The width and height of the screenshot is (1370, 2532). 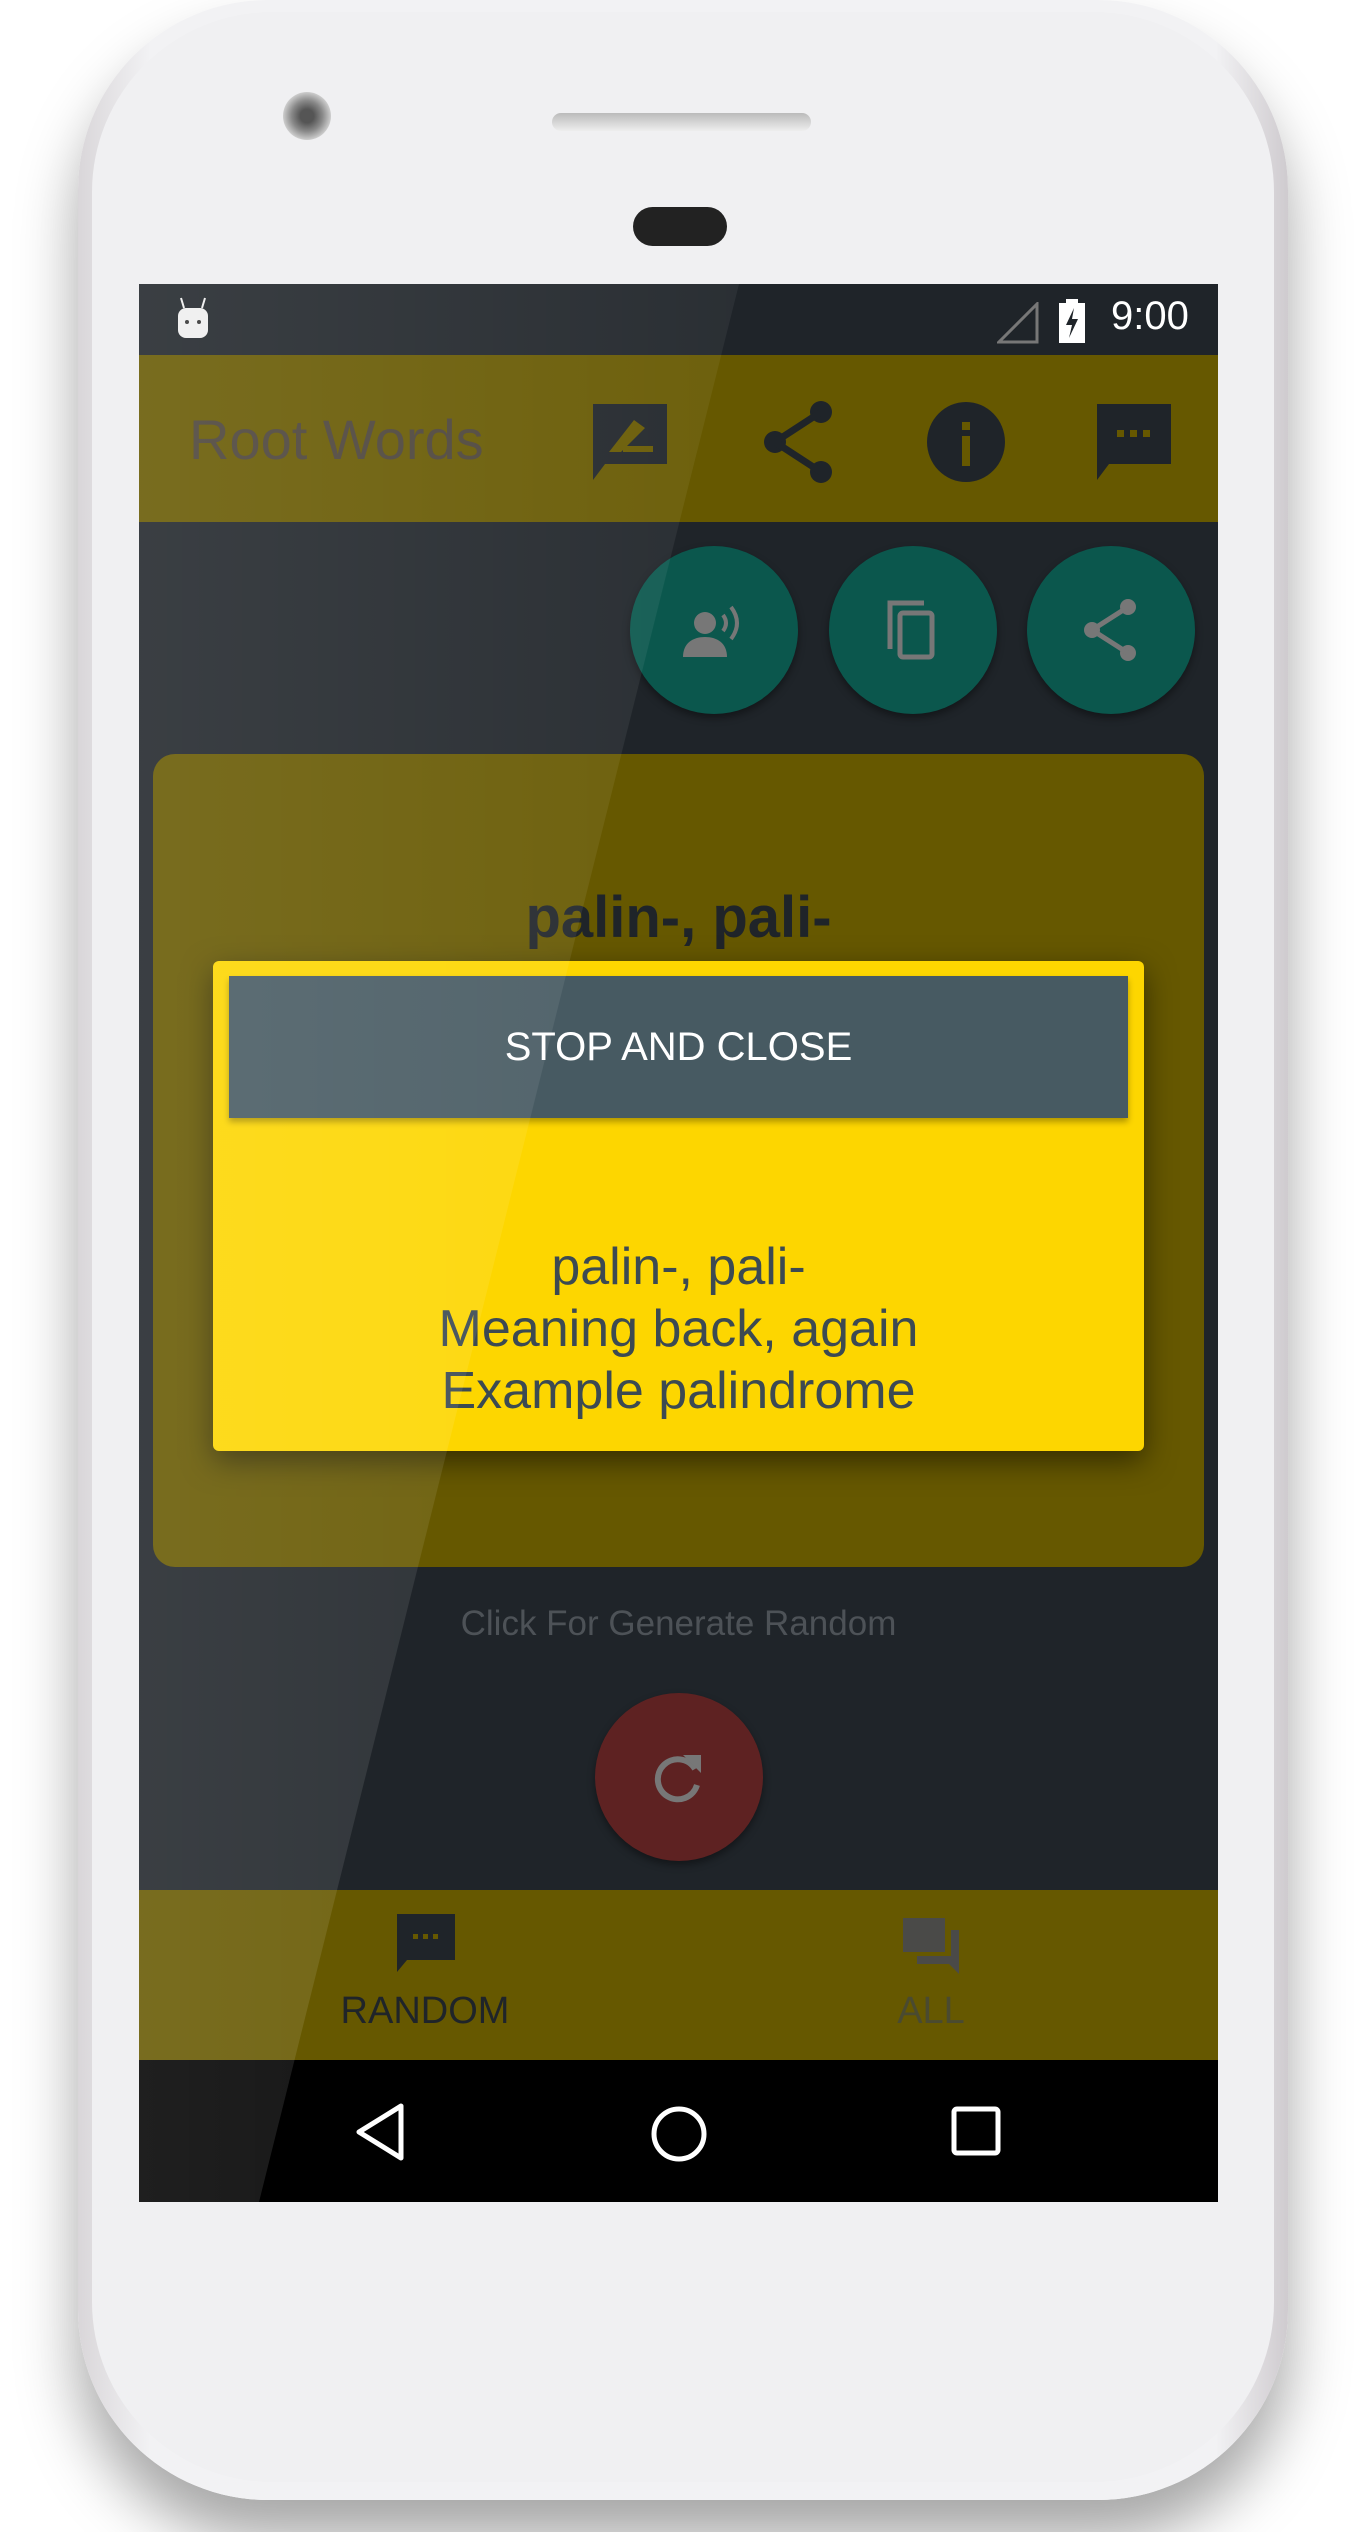 I want to click on info-icon, so click(x=966, y=442).